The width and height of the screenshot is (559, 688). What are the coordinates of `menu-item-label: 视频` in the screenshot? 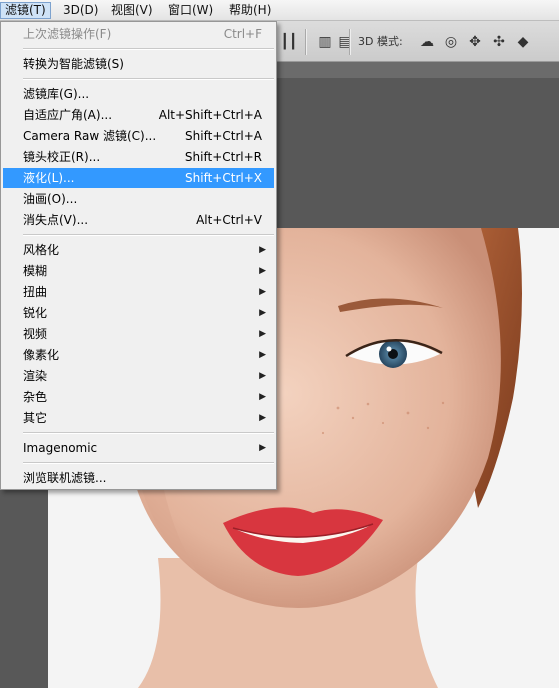 It's located at (35, 334).